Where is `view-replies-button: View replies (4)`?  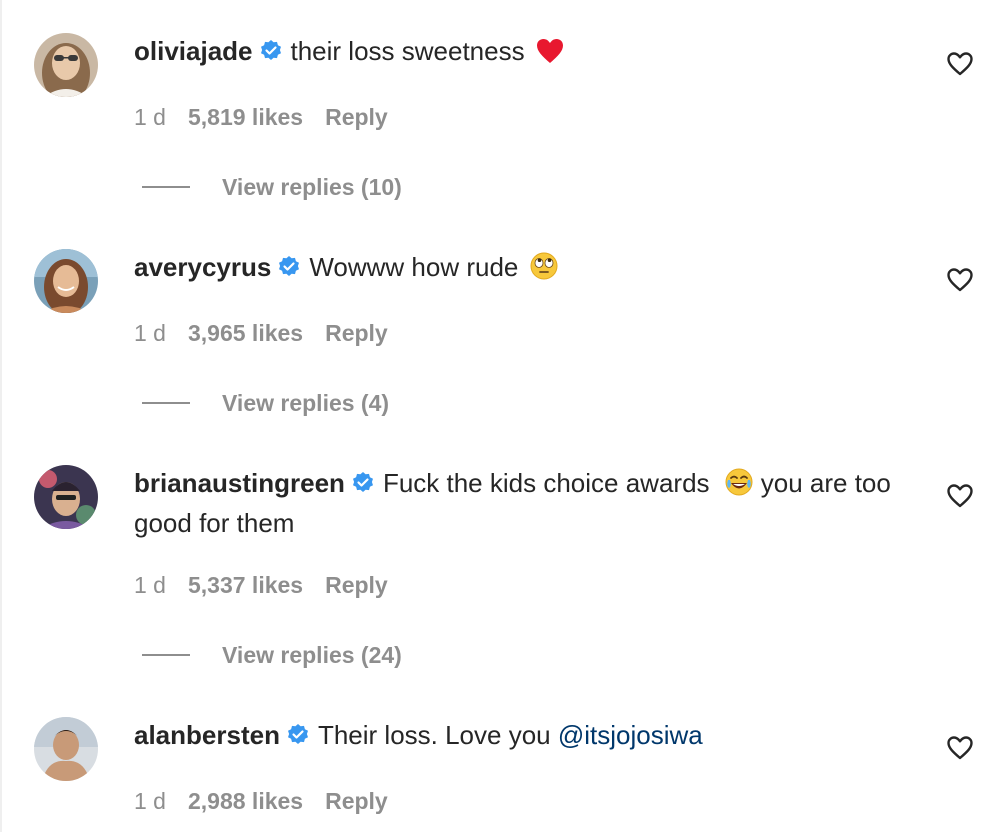
view-replies-button: View replies (4) is located at coordinates (265, 403).